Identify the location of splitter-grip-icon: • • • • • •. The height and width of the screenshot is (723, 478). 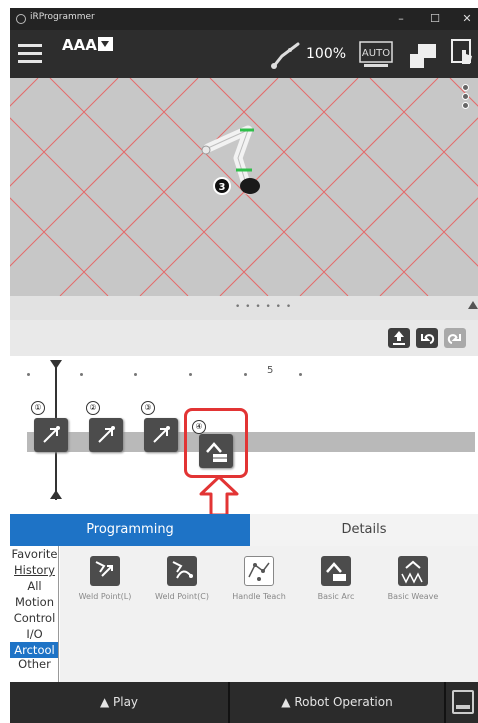
(263, 307).